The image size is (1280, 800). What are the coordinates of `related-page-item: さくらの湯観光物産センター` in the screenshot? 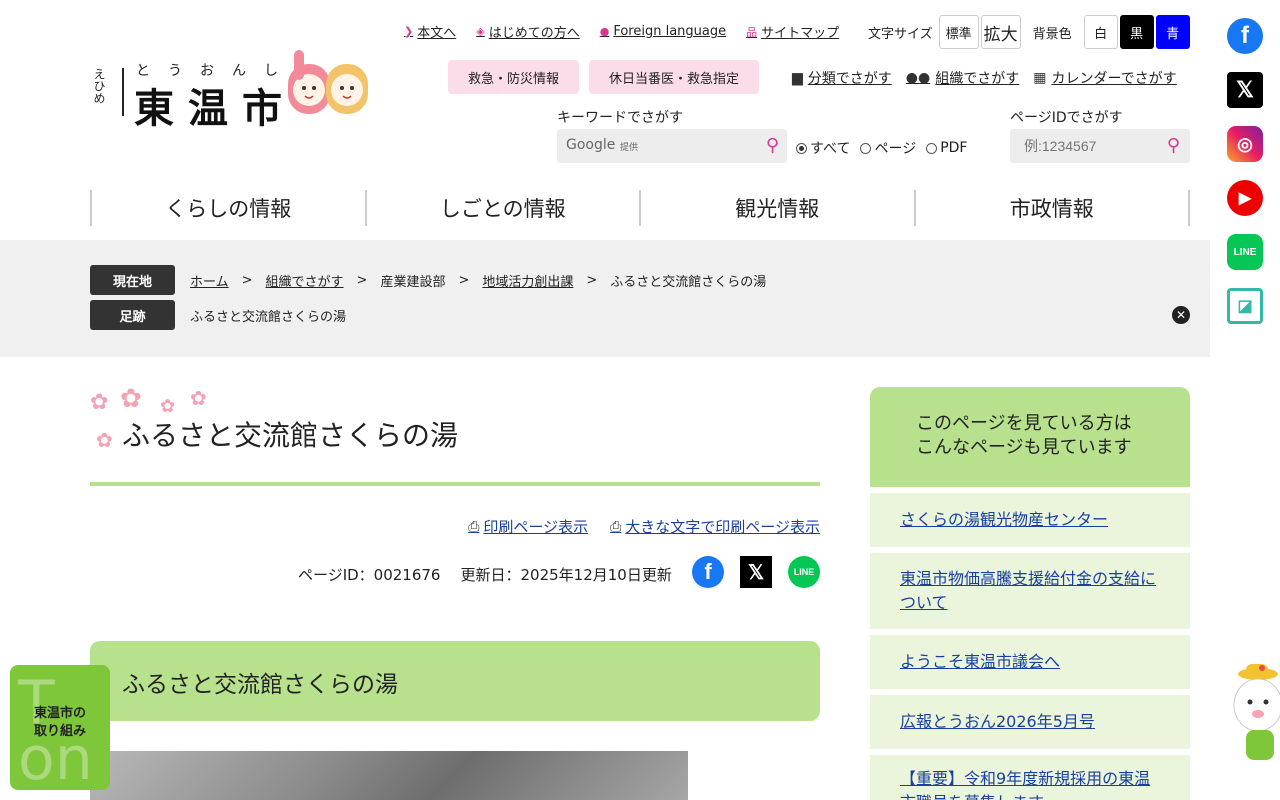 It's located at (1030, 520).